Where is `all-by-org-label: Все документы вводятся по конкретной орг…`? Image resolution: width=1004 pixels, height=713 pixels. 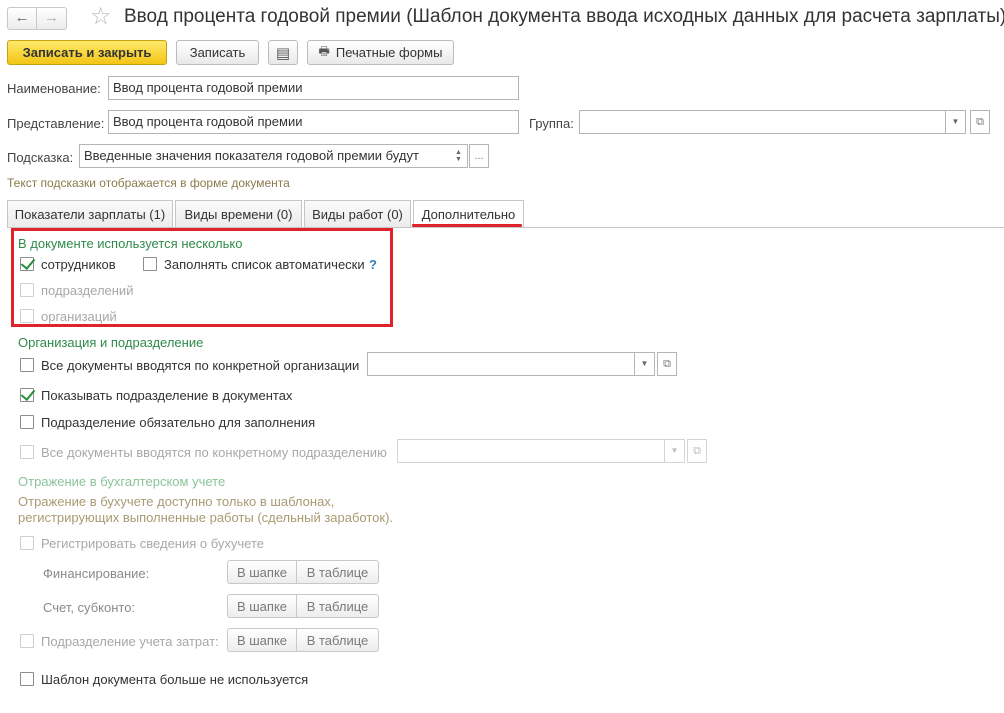 all-by-org-label: Все документы вводятся по конкретной орг… is located at coordinates (200, 365).